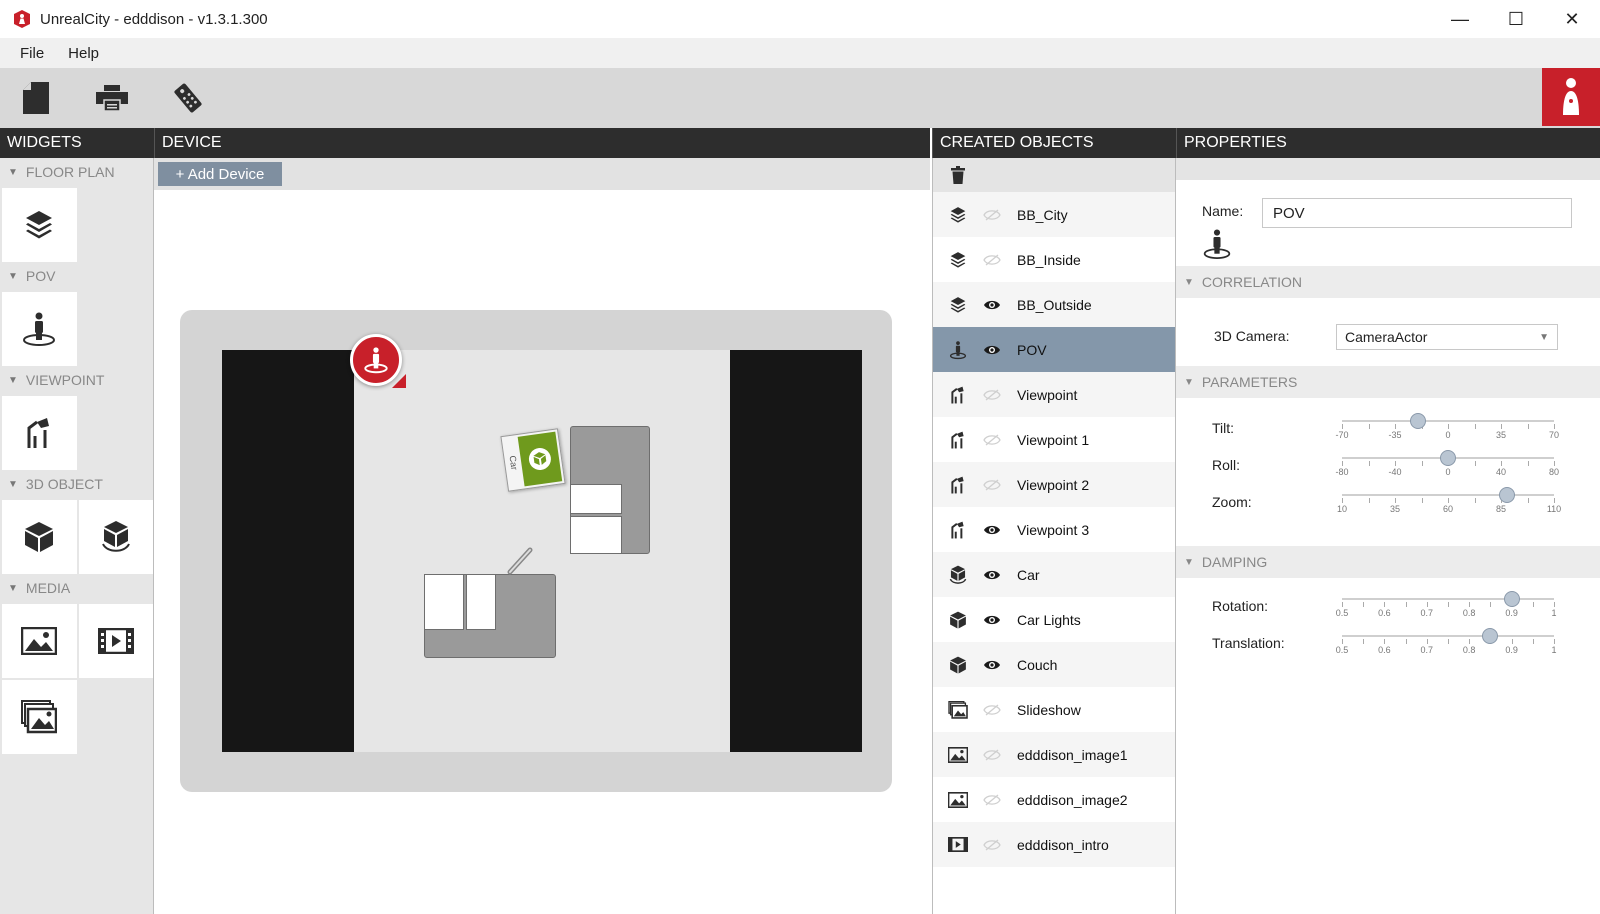 This screenshot has height=914, width=1600. I want to click on slider-tick-label: 60, so click(1448, 509).